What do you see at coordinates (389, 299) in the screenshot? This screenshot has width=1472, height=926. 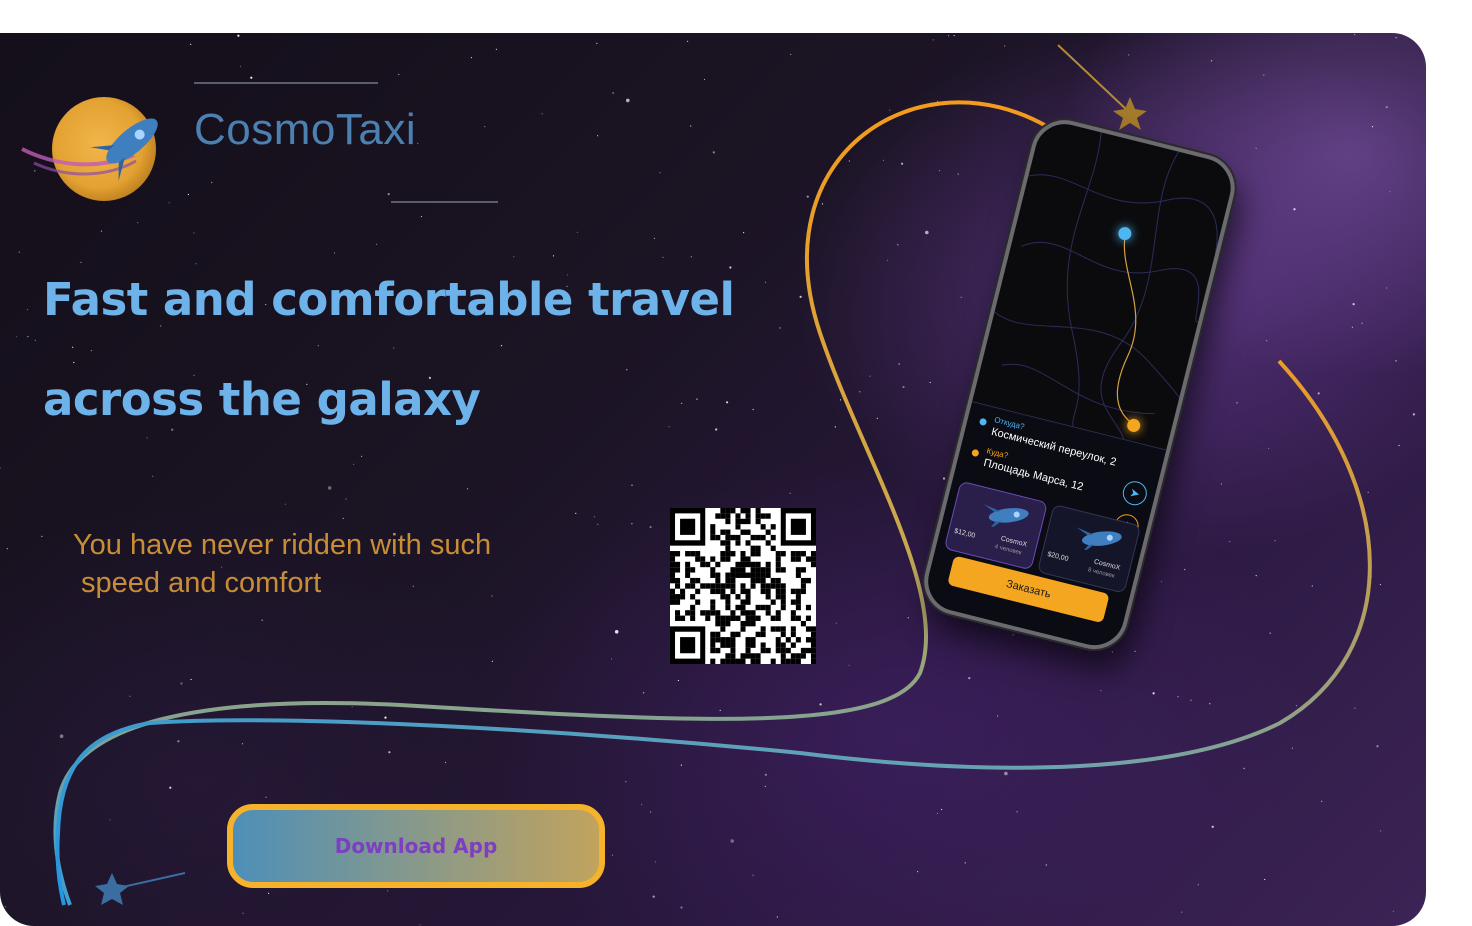 I see `headline-line-1: Fast and comfortable travel` at bounding box center [389, 299].